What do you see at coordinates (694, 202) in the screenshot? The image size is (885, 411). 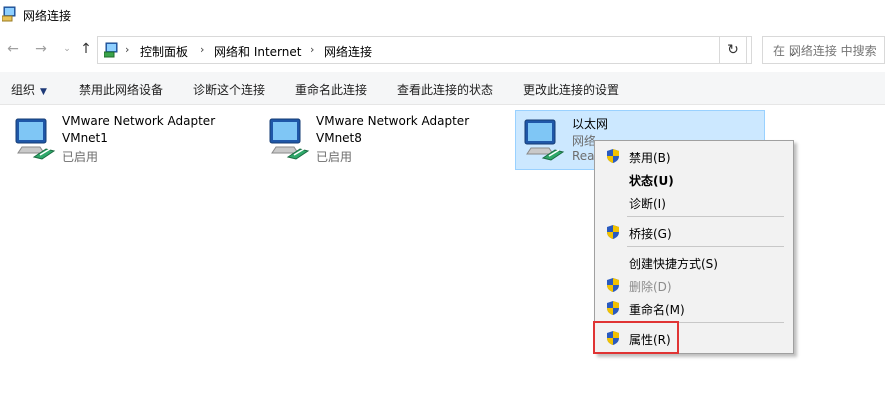 I see `menu-item-diagnose: 诊断(I)` at bounding box center [694, 202].